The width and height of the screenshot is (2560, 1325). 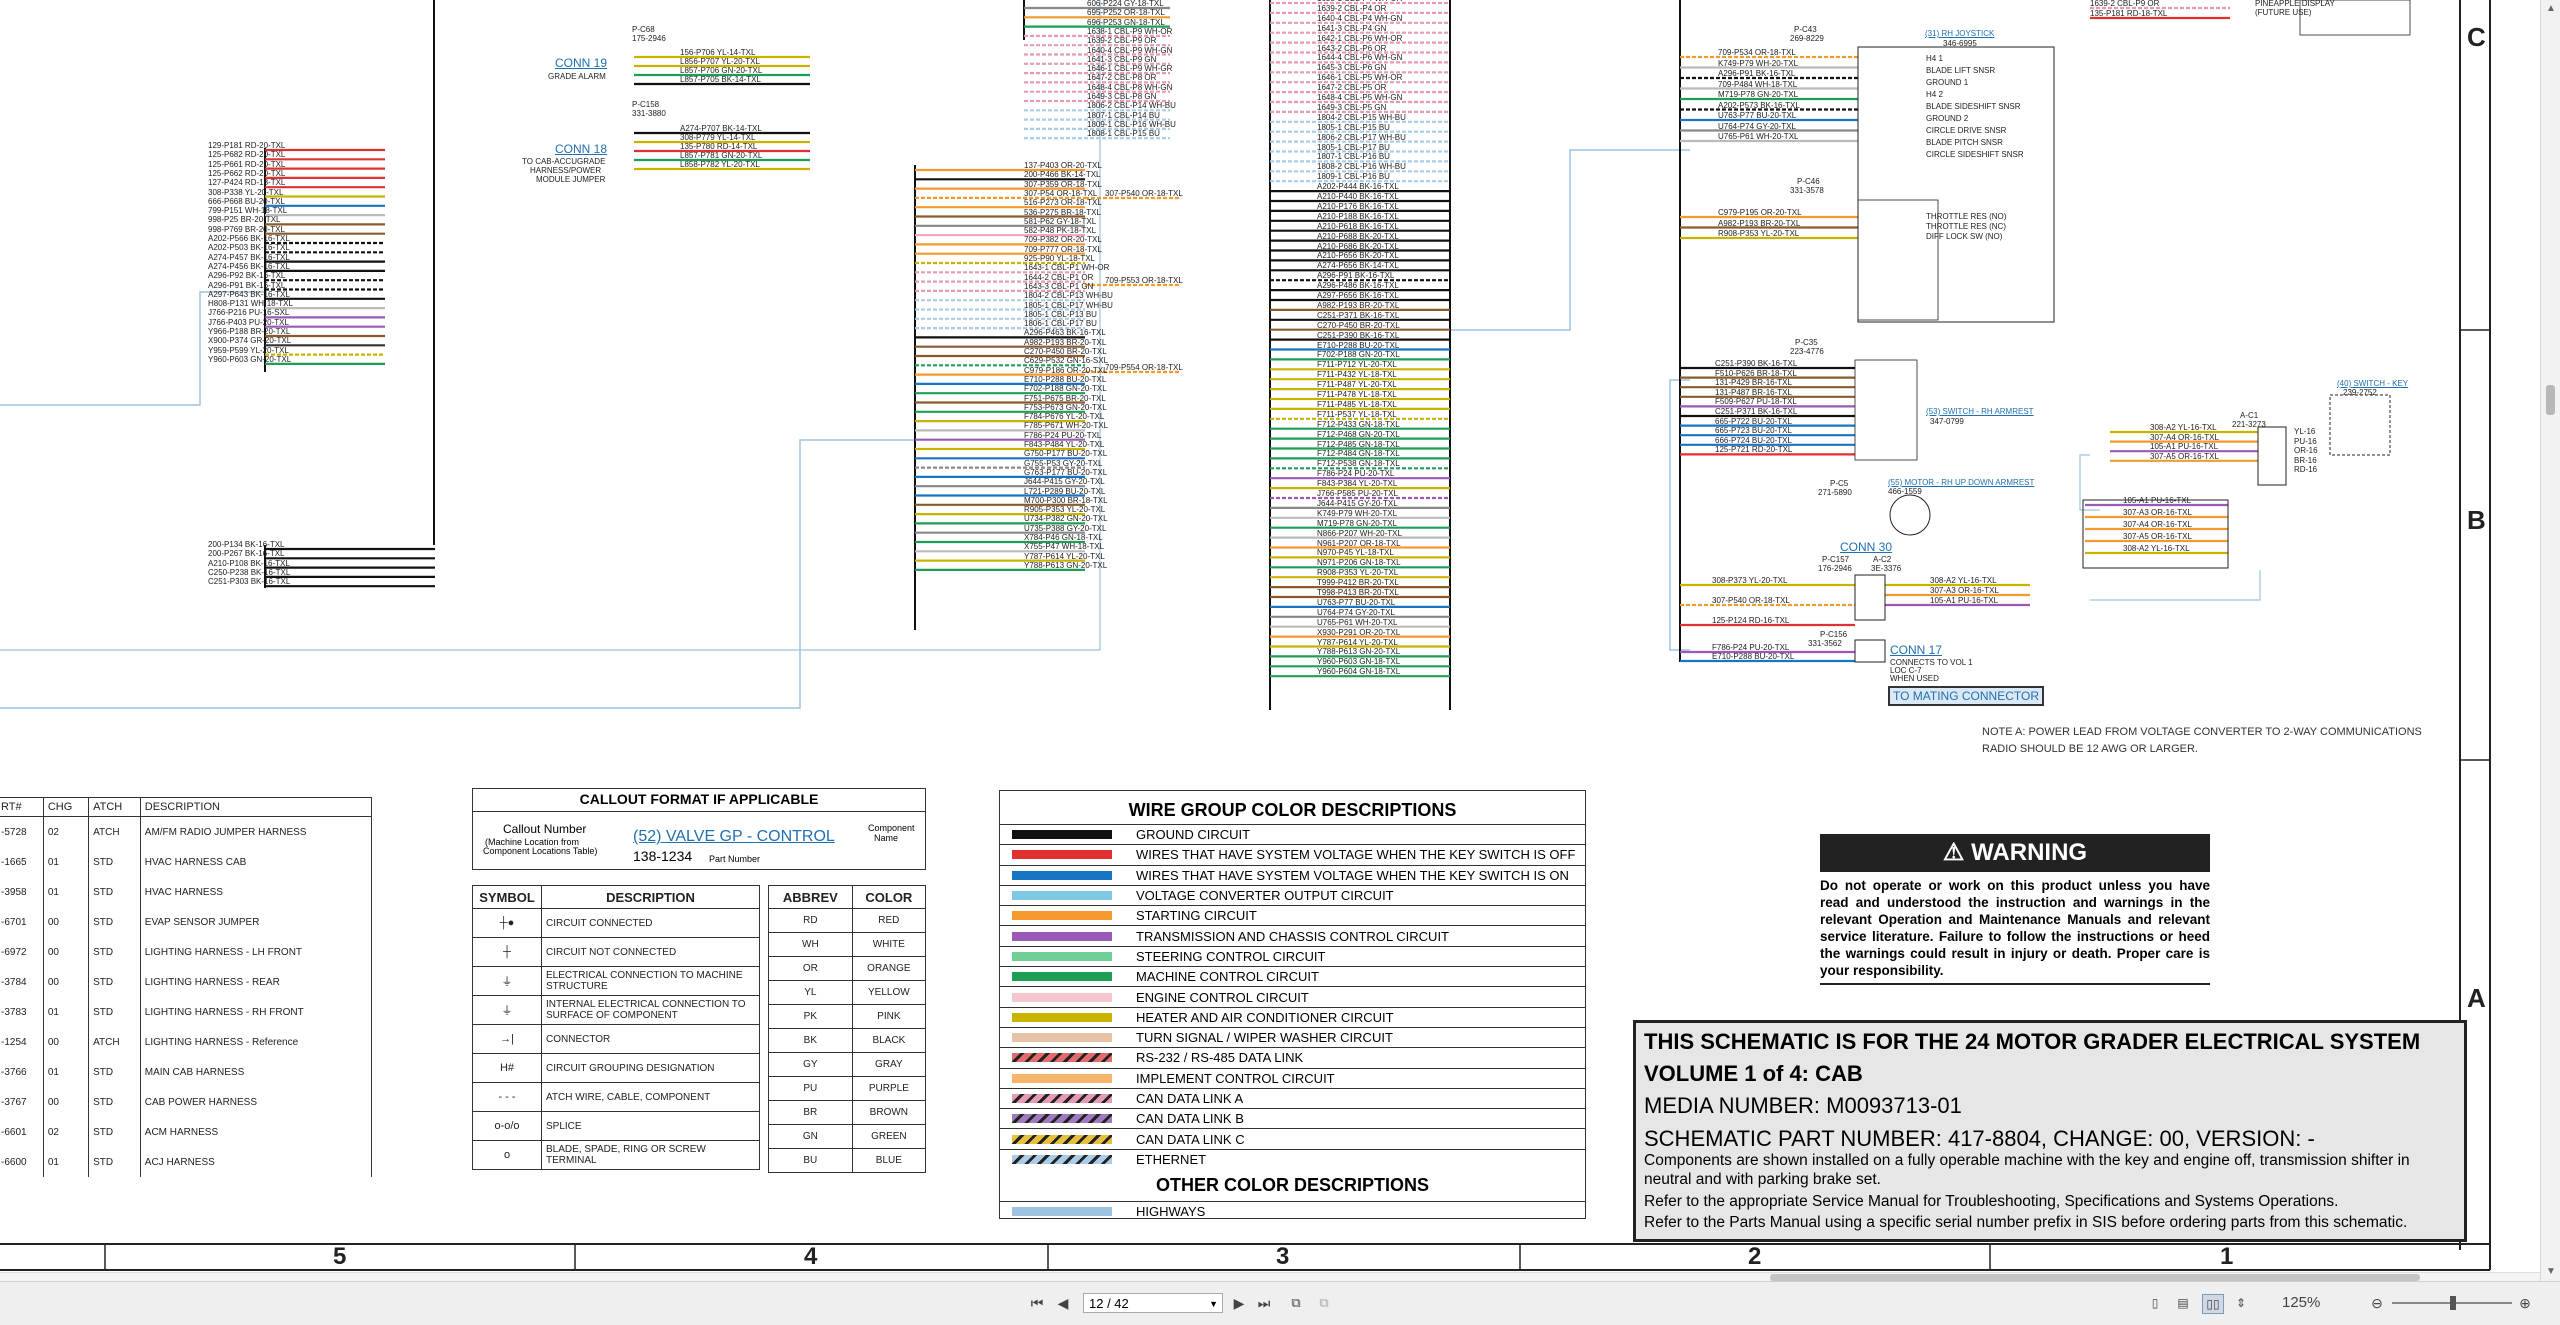 I want to click on wire-label: Y960-P603 GN-18-TXL, so click(x=1359, y=662).